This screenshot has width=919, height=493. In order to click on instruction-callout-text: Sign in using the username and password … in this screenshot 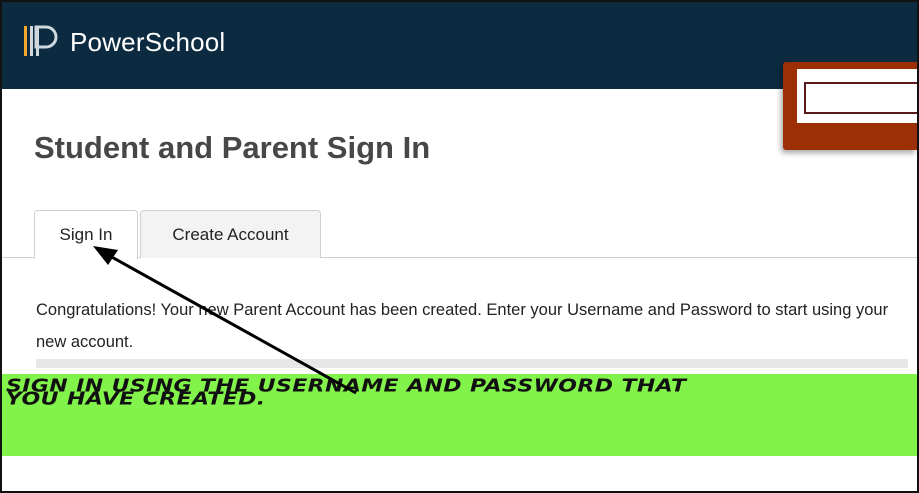, I will do `click(346, 392)`.